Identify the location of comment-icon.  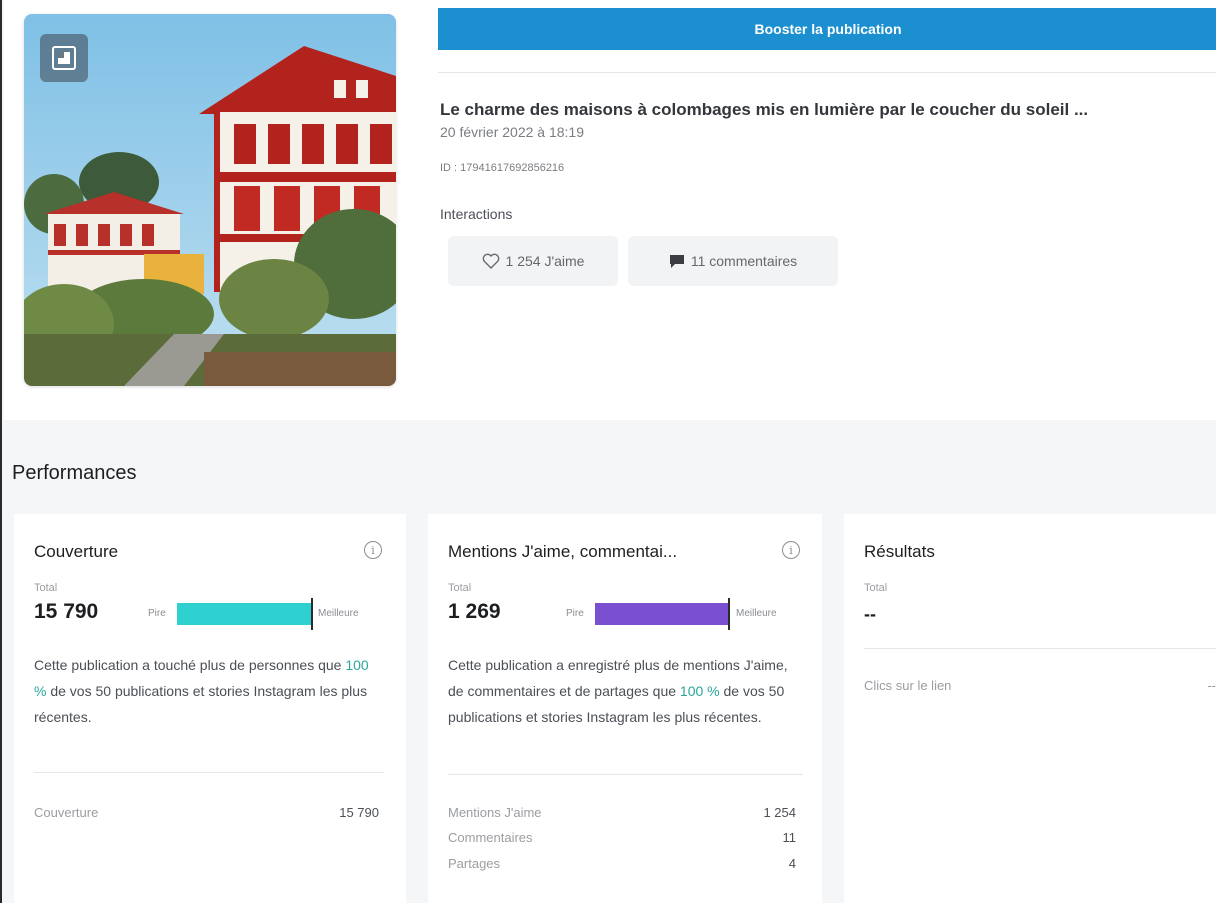
(676, 261).